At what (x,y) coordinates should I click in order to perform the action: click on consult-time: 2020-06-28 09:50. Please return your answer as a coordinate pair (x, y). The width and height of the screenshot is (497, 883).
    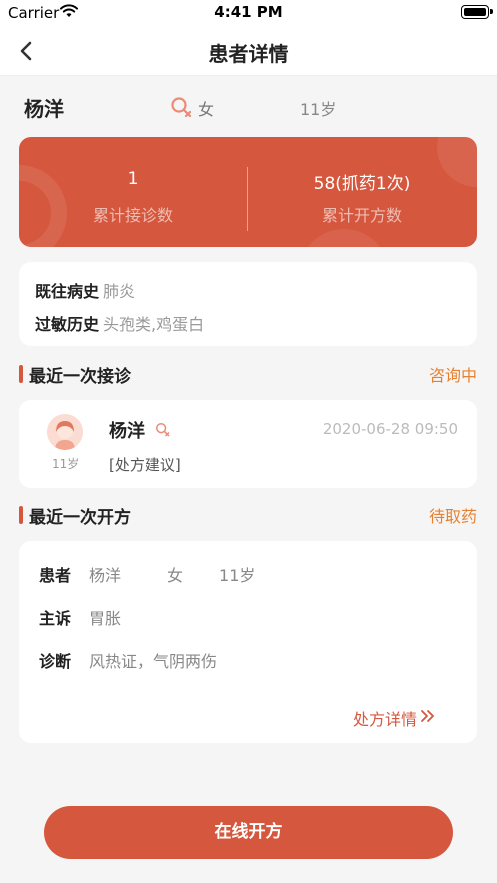
    Looking at the image, I should click on (390, 429).